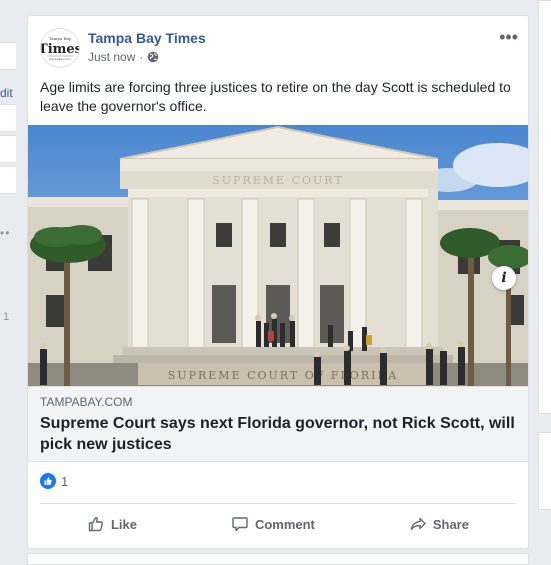  Describe the element at coordinates (284, 524) in the screenshot. I see `comment-label: Comment` at that location.